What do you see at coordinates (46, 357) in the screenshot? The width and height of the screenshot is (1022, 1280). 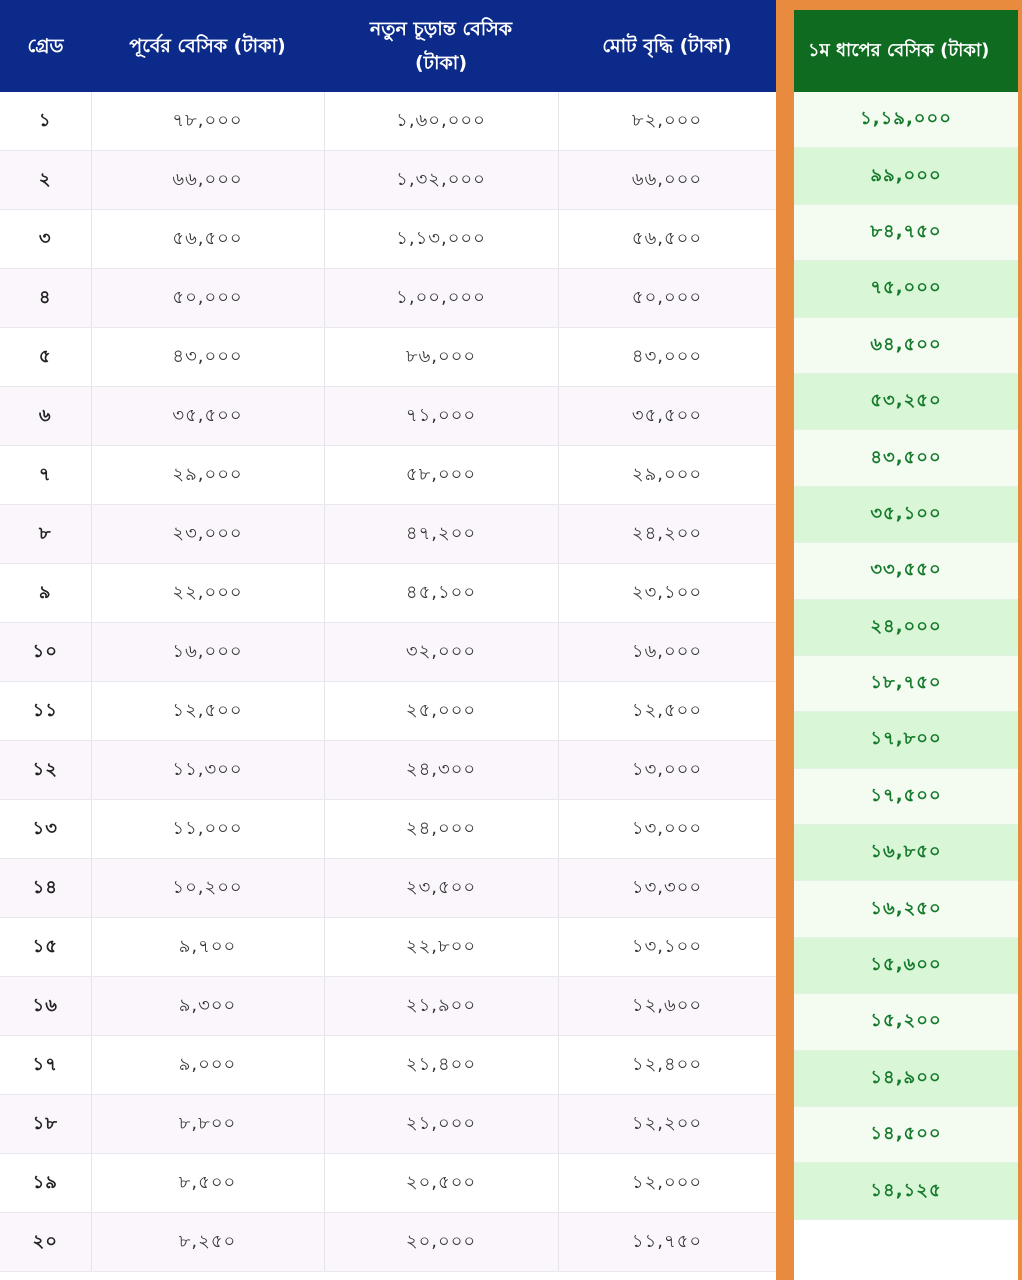 I see `cell-grade: ৫` at bounding box center [46, 357].